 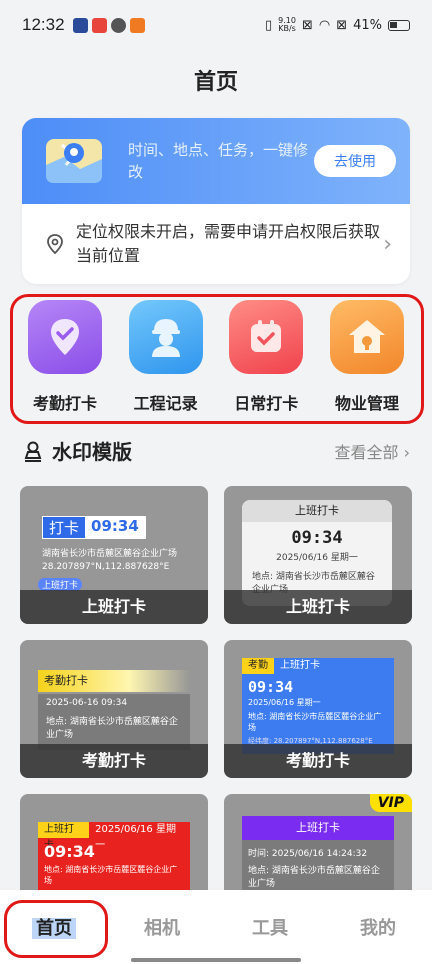 I want to click on watermark-section-header: 水印模版 查看全部 ›, so click(x=216, y=450).